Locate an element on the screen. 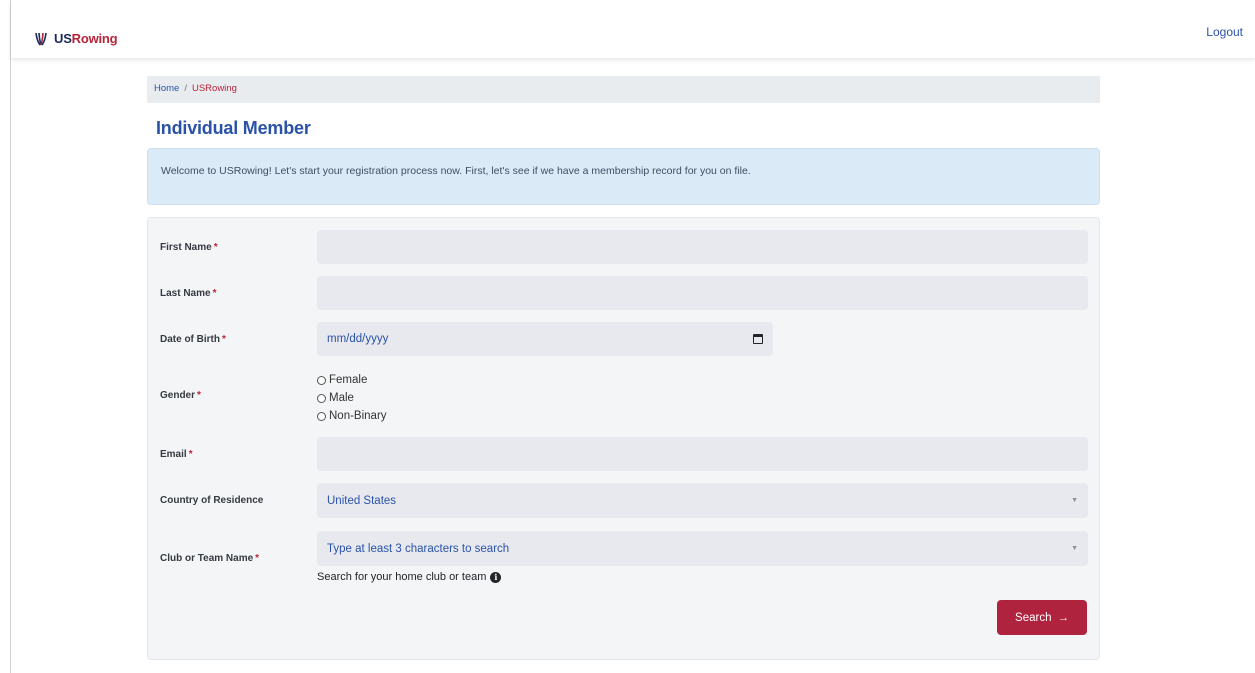 The height and width of the screenshot is (673, 1255). club-placeholder: Type at least 3 characters to search is located at coordinates (418, 548).